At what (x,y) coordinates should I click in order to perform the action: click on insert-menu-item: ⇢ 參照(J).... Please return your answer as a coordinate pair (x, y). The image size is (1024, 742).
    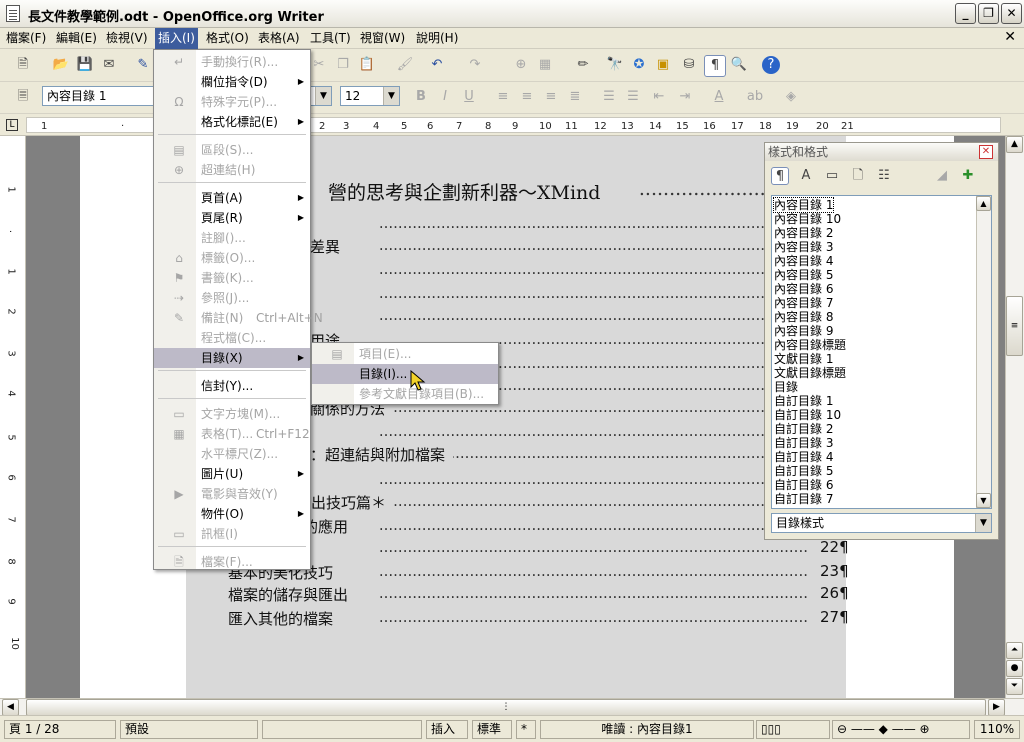
    Looking at the image, I should click on (232, 298).